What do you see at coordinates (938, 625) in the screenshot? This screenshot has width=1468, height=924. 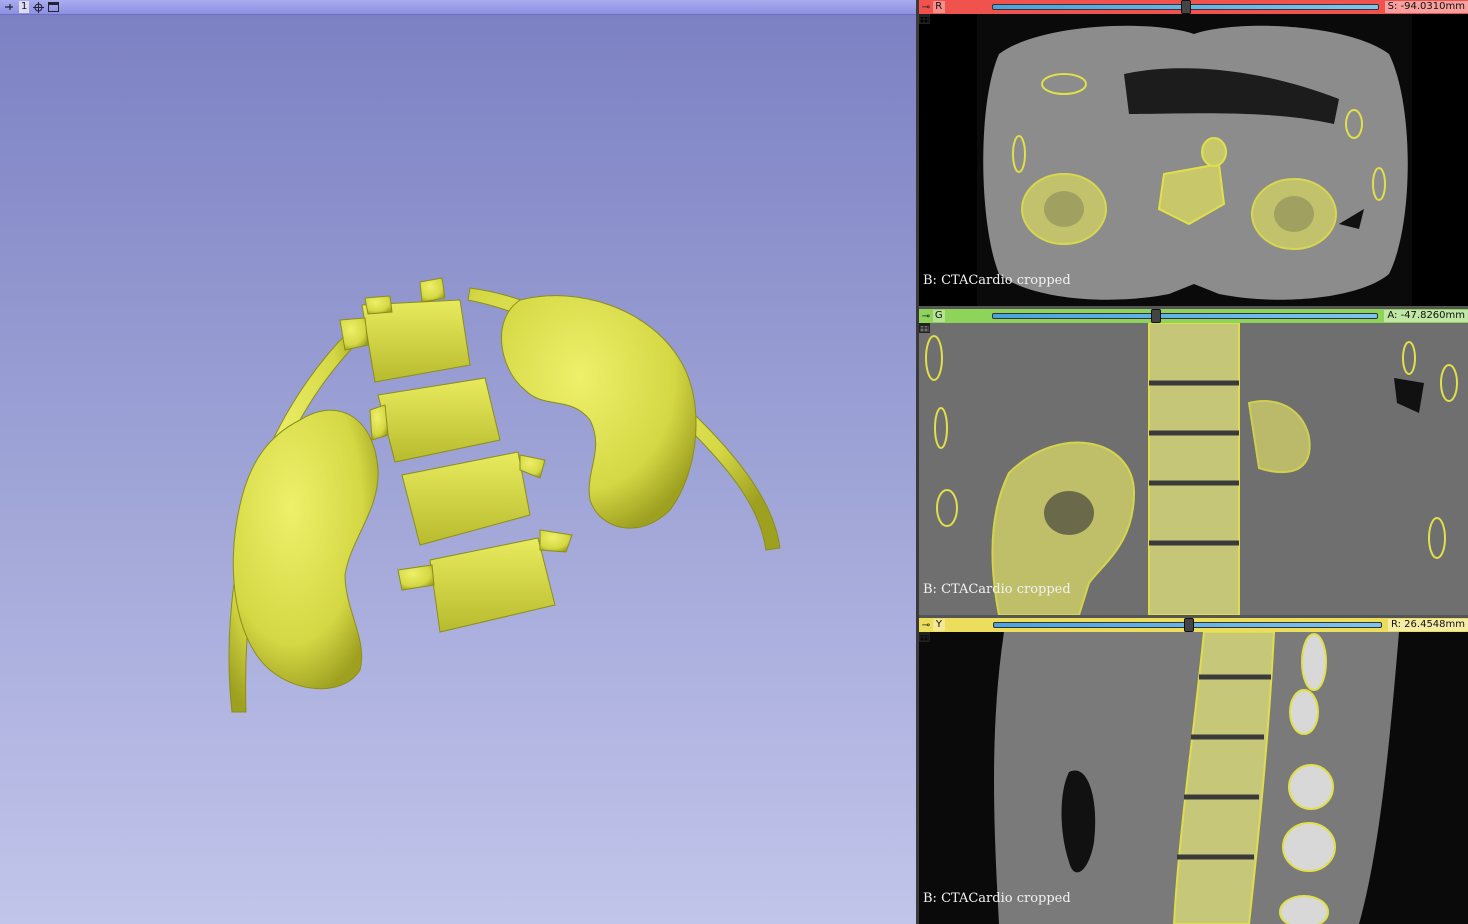 I see `slice-letter: Y` at bounding box center [938, 625].